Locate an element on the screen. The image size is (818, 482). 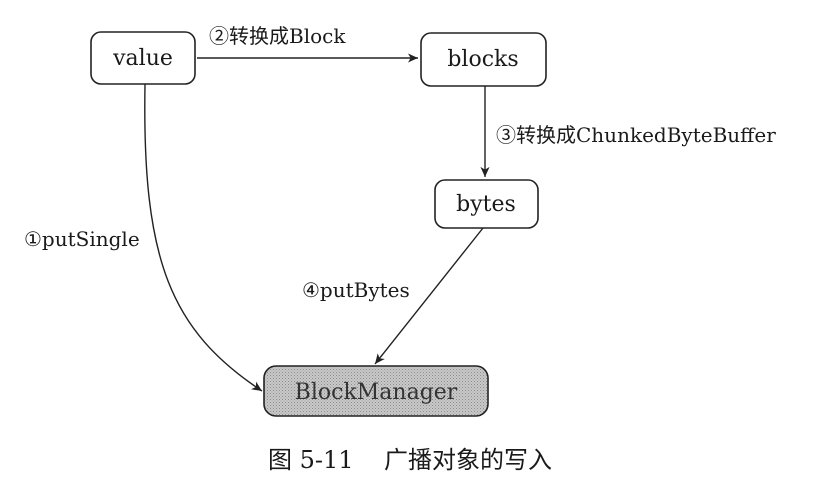
edge-label-convert-to-block: ②转换成Block is located at coordinates (277, 36).